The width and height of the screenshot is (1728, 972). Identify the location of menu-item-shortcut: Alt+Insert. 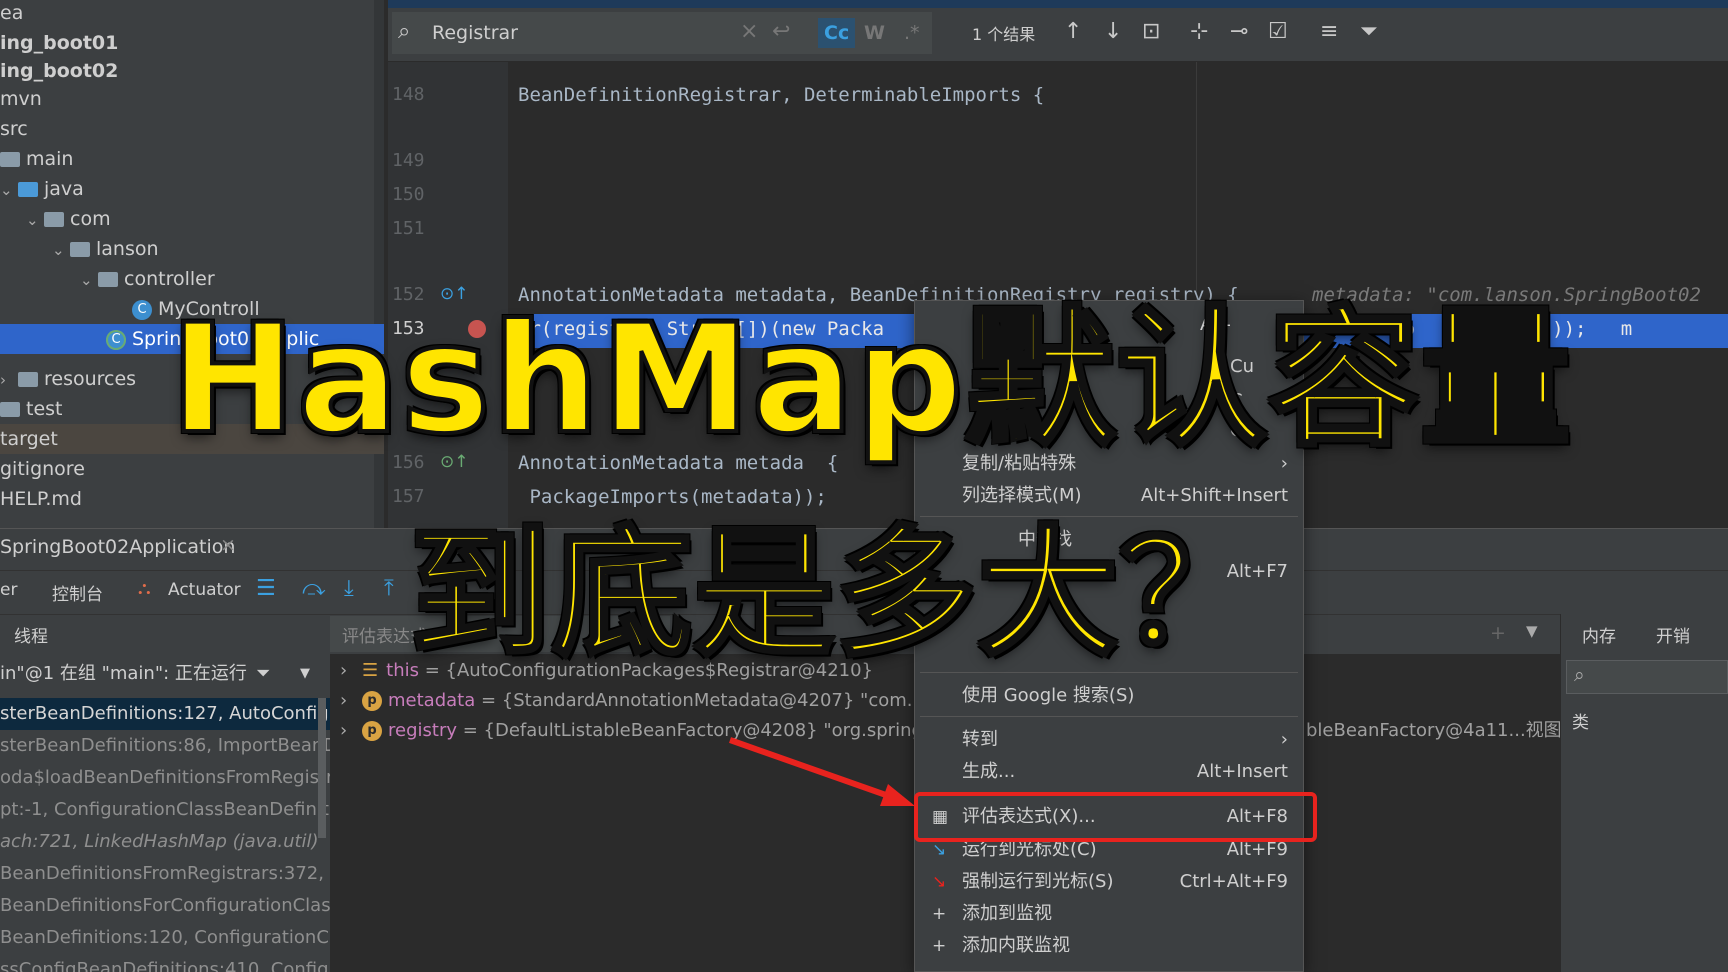
(1242, 771).